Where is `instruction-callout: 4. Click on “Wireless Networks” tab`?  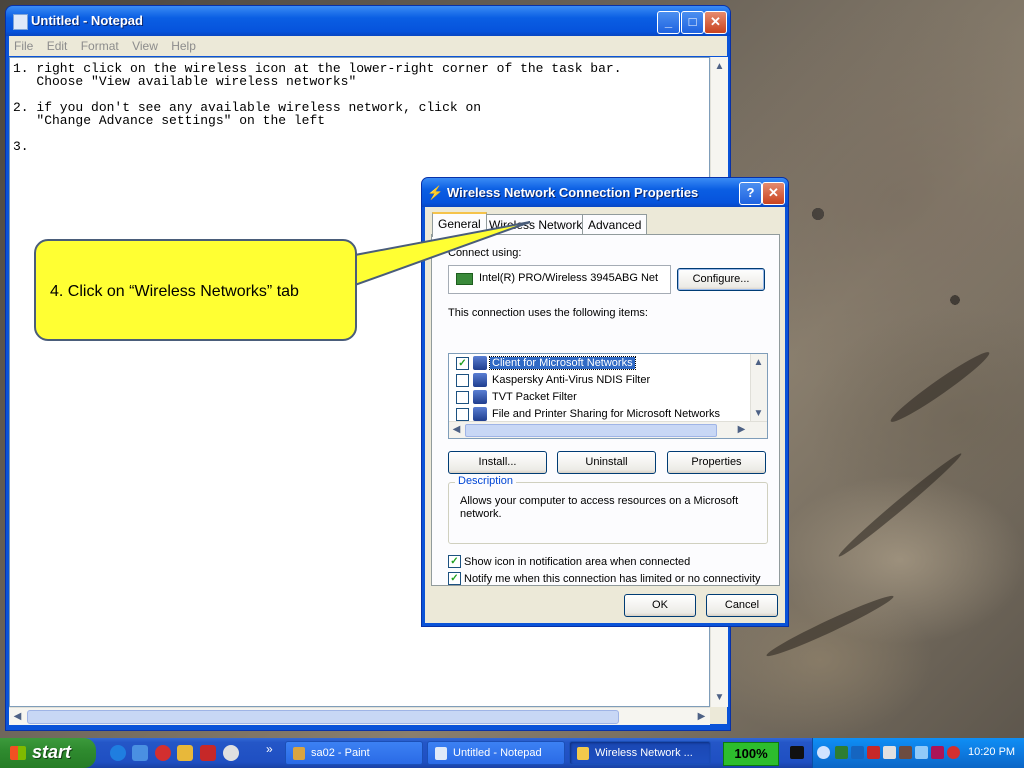 instruction-callout: 4. Click on “Wireless Networks” tab is located at coordinates (195, 290).